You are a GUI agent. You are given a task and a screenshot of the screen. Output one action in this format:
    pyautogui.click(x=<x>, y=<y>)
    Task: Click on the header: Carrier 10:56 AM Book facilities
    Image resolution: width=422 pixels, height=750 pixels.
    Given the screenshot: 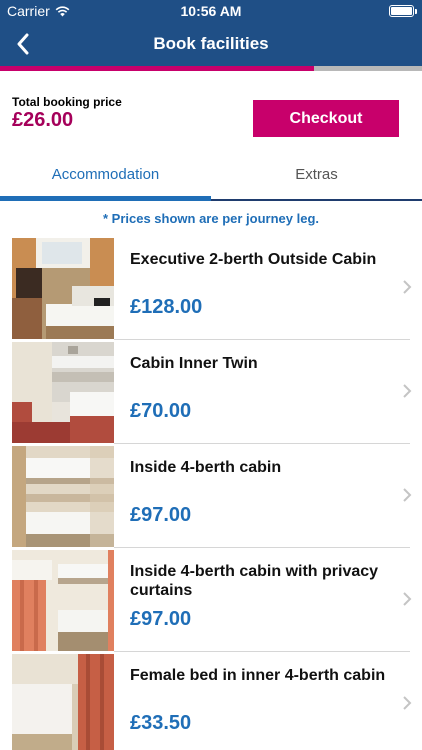 What is the action you would take?
    pyautogui.click(x=211, y=33)
    